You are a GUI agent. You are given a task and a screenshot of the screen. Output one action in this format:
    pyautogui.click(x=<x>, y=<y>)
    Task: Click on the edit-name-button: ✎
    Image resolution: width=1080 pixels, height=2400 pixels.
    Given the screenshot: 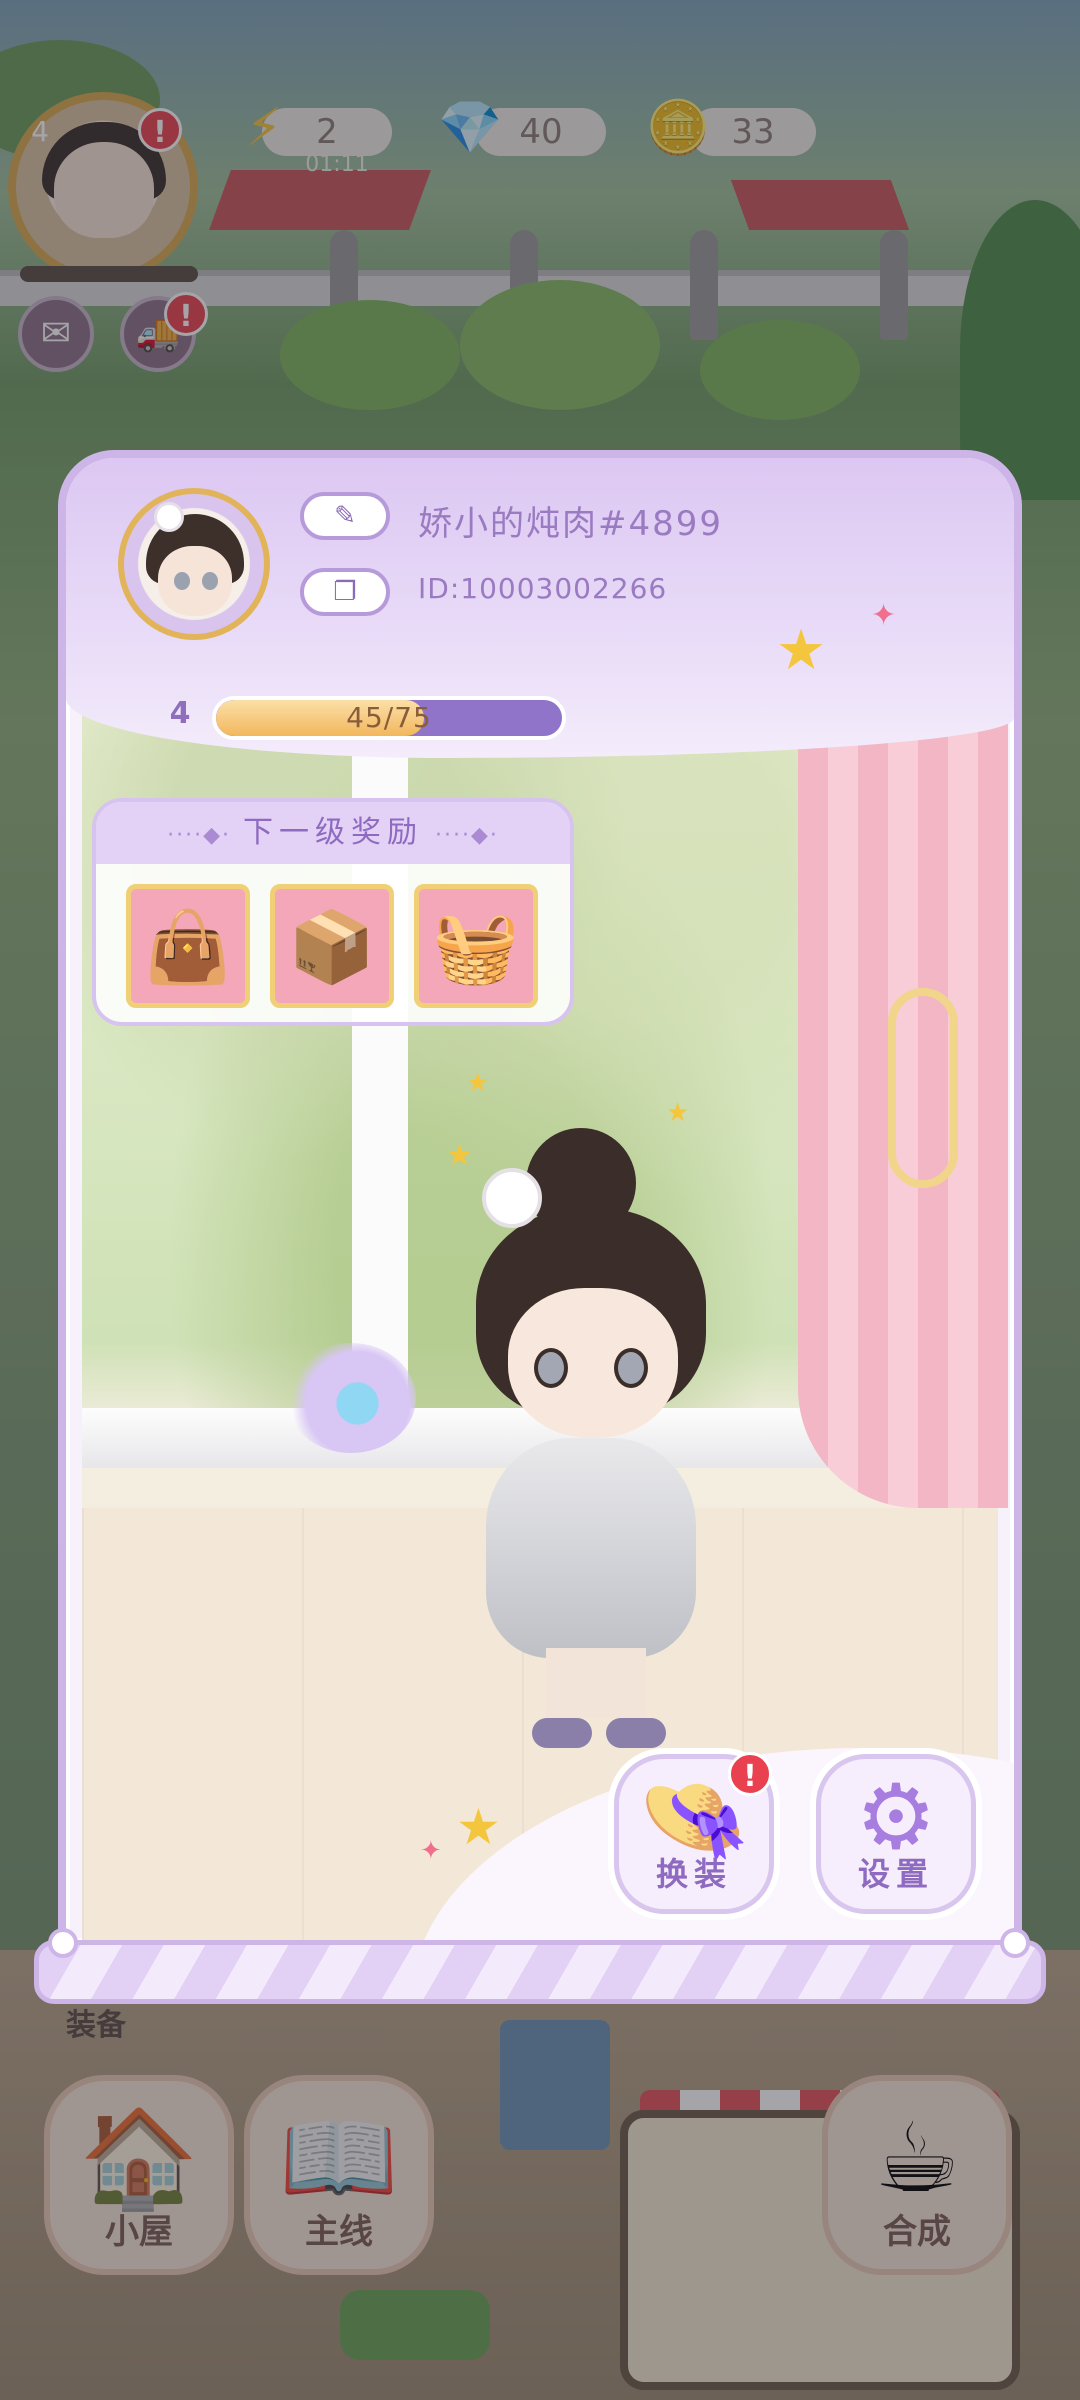 What is the action you would take?
    pyautogui.click(x=345, y=516)
    